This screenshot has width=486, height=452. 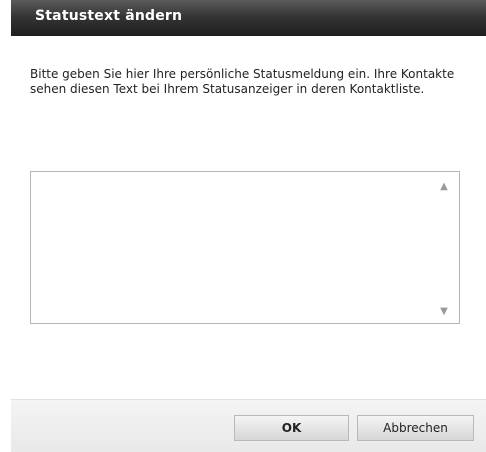 I want to click on scroll-up-icon: ▲, so click(x=444, y=187).